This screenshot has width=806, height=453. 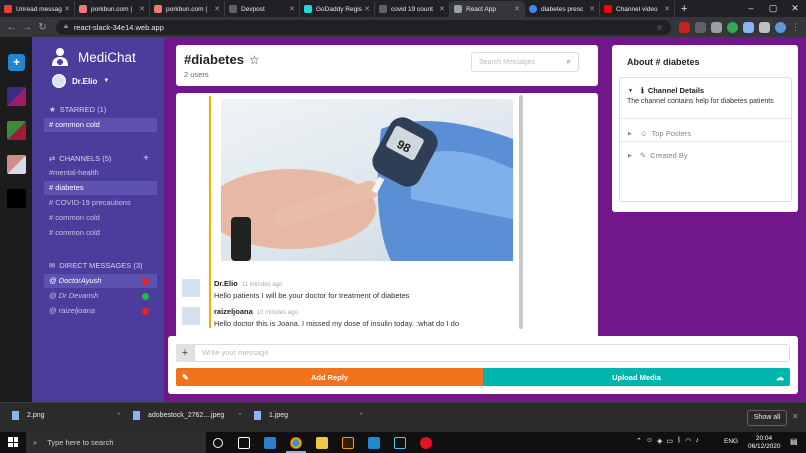 What do you see at coordinates (80, 81) in the screenshot?
I see `user-menu: Dr.Elio ▼` at bounding box center [80, 81].